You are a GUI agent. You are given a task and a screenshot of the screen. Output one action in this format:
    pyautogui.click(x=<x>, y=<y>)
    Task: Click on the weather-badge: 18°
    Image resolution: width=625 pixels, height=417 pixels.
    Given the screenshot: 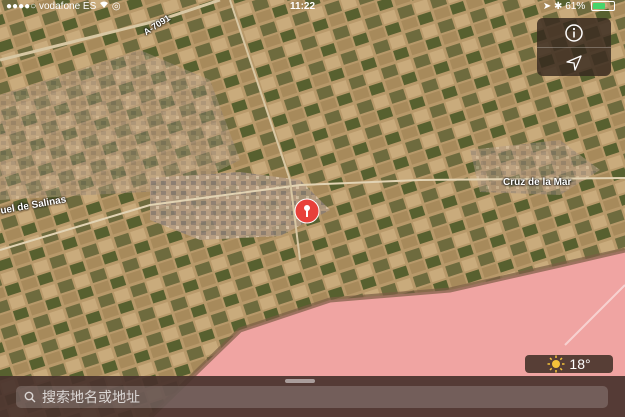 What is the action you would take?
    pyautogui.click(x=569, y=364)
    